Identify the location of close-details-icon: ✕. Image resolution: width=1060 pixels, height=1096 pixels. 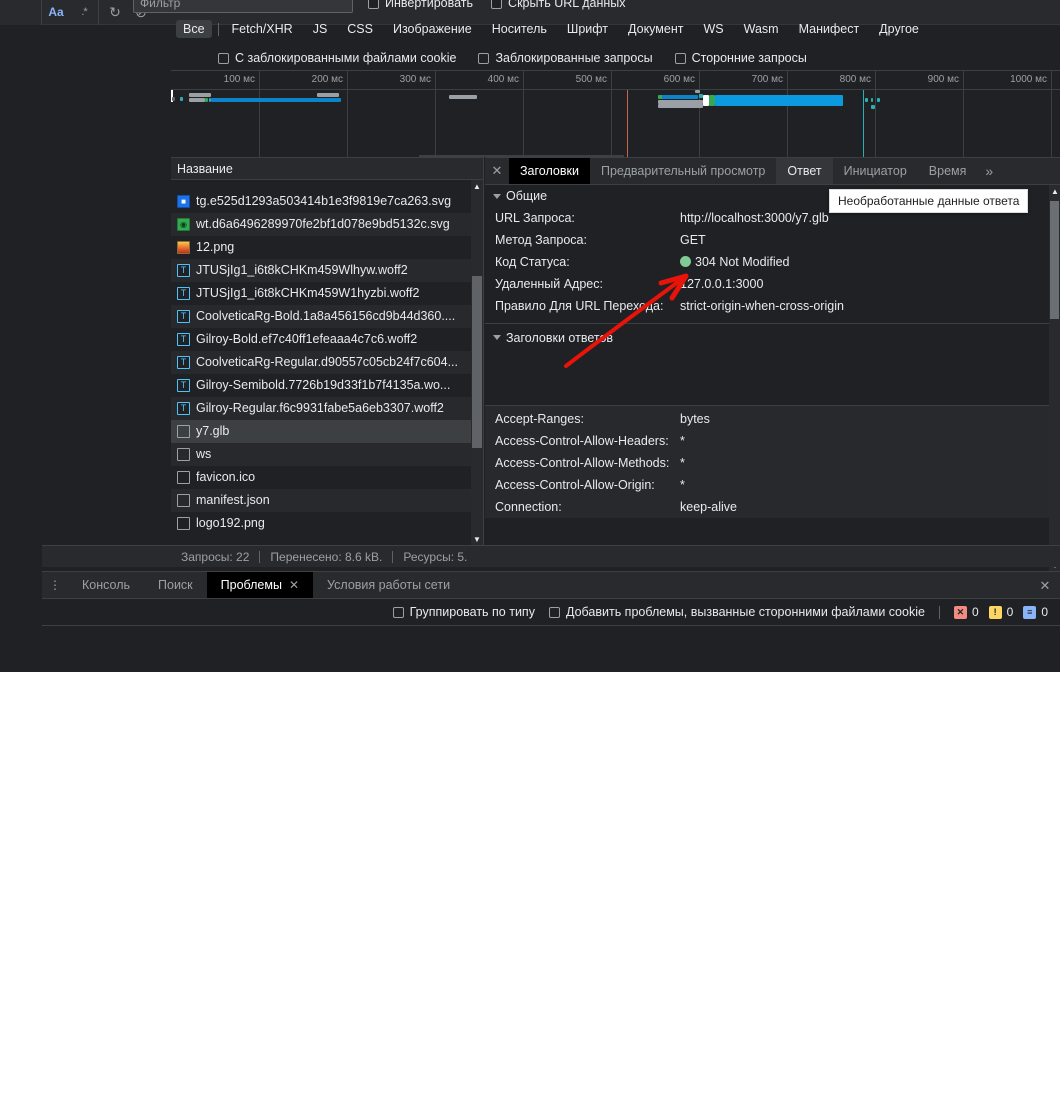
(497, 171).